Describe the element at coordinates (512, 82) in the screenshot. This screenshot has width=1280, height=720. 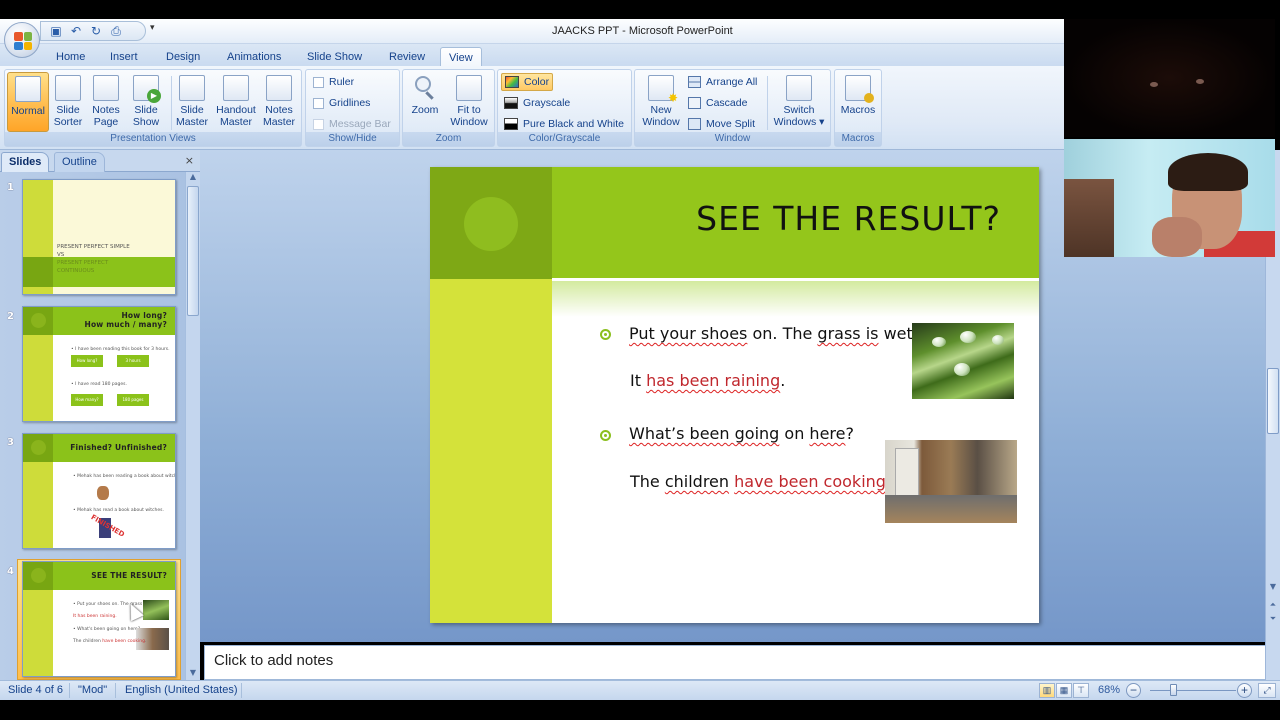
I see `color-swatch-icon` at that location.